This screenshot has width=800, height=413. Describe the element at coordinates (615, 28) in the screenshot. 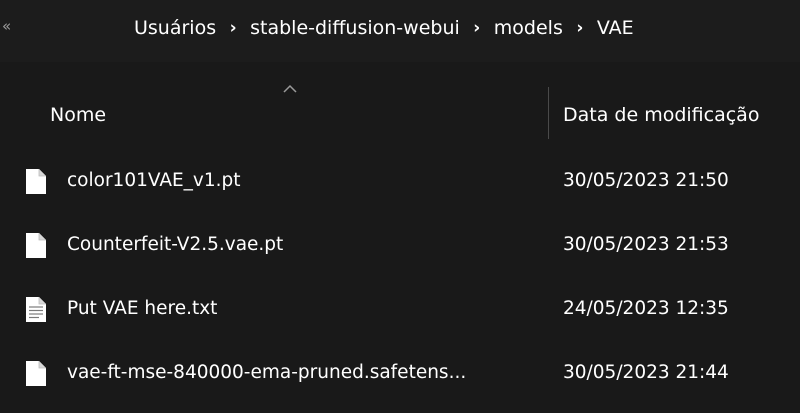

I see `breadcrumb-item-vae: VAE` at that location.